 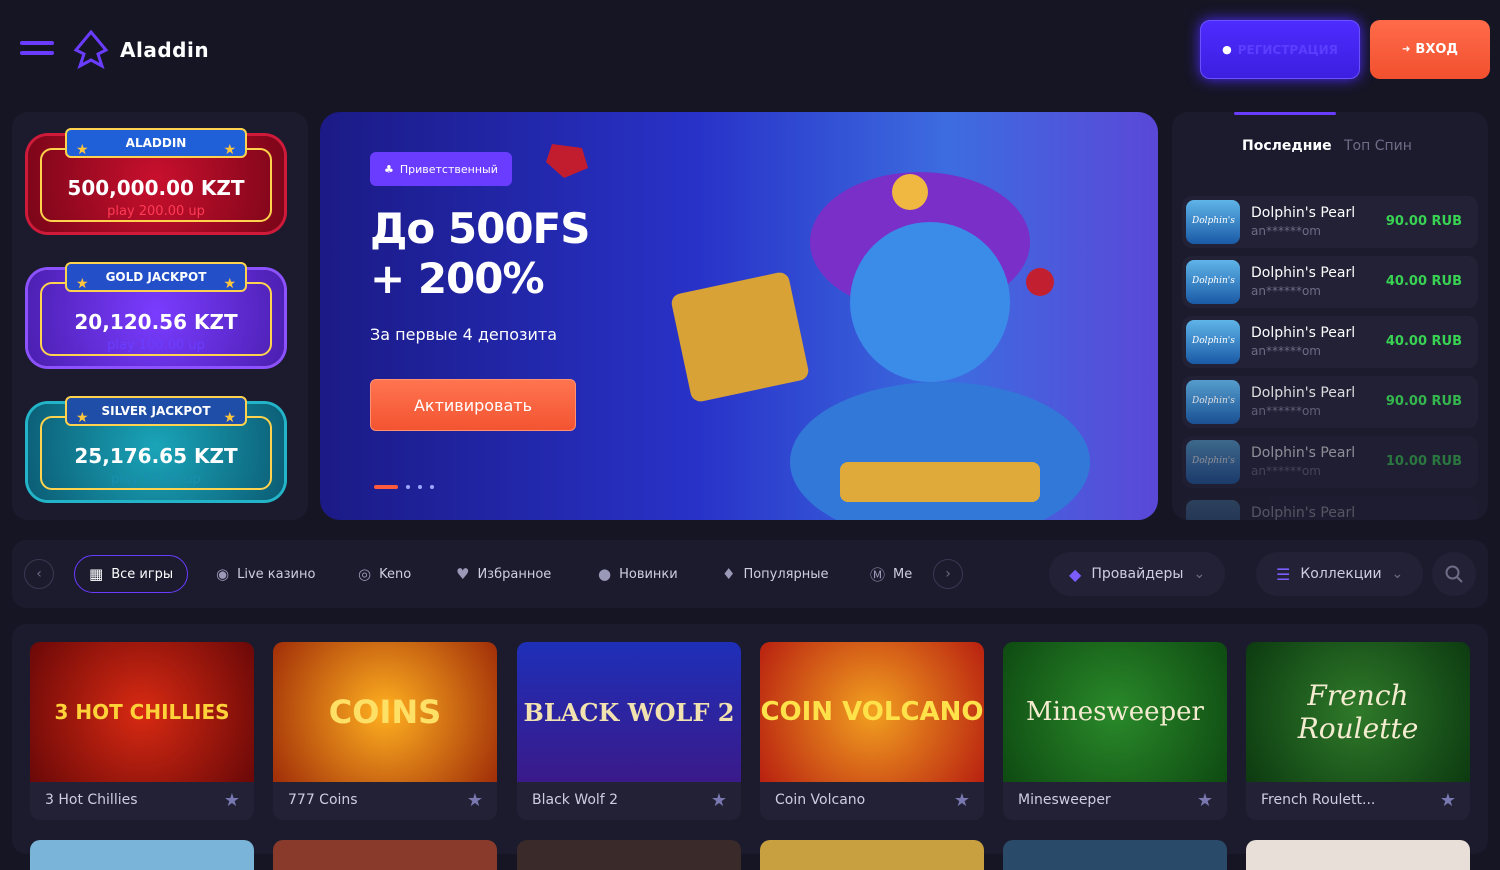 I want to click on game-card: 3 HOT CHILLIES 3 Hot Chillies ★, so click(x=142, y=731).